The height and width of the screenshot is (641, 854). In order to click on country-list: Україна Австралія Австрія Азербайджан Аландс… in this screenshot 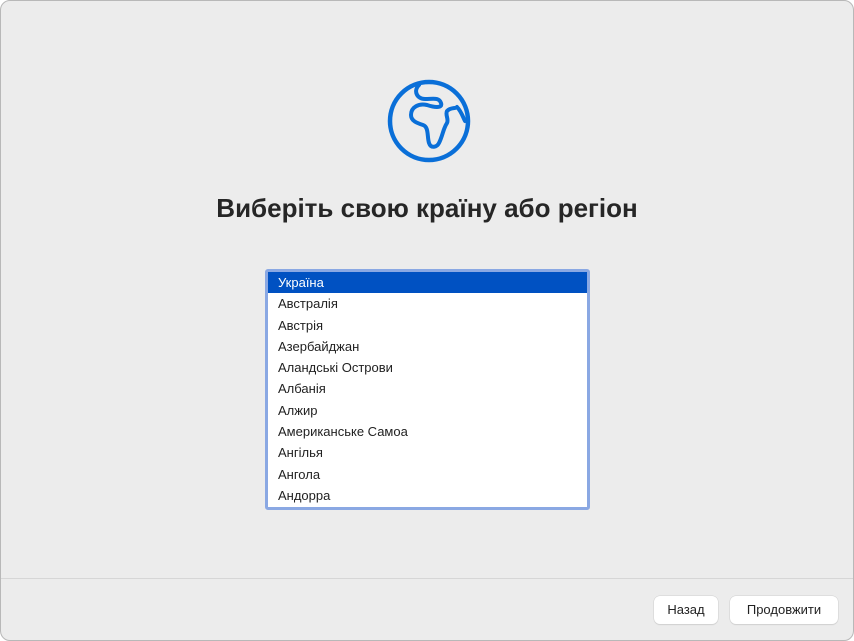, I will do `click(427, 389)`.